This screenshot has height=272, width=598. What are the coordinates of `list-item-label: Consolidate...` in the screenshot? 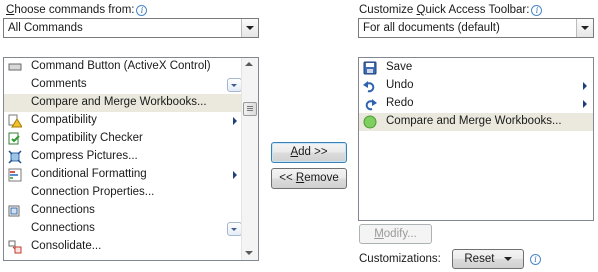 It's located at (66, 246).